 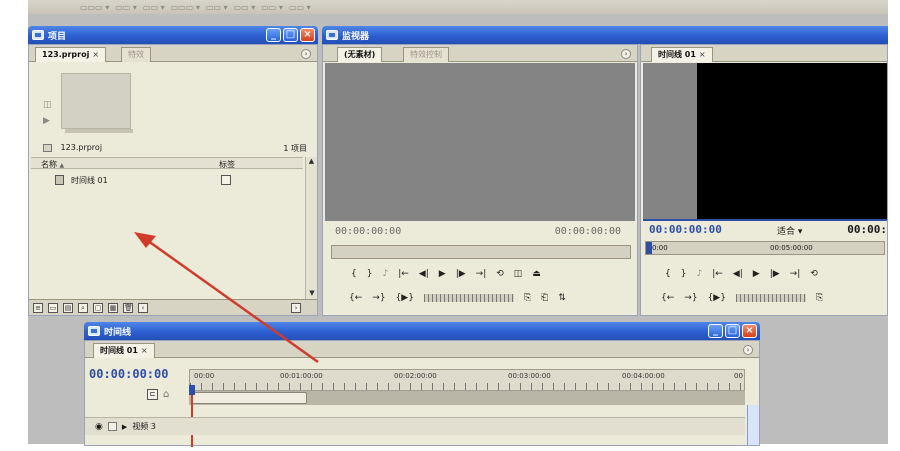 I want to click on monitor-panel-titlebar: 监视器, so click(x=605, y=35).